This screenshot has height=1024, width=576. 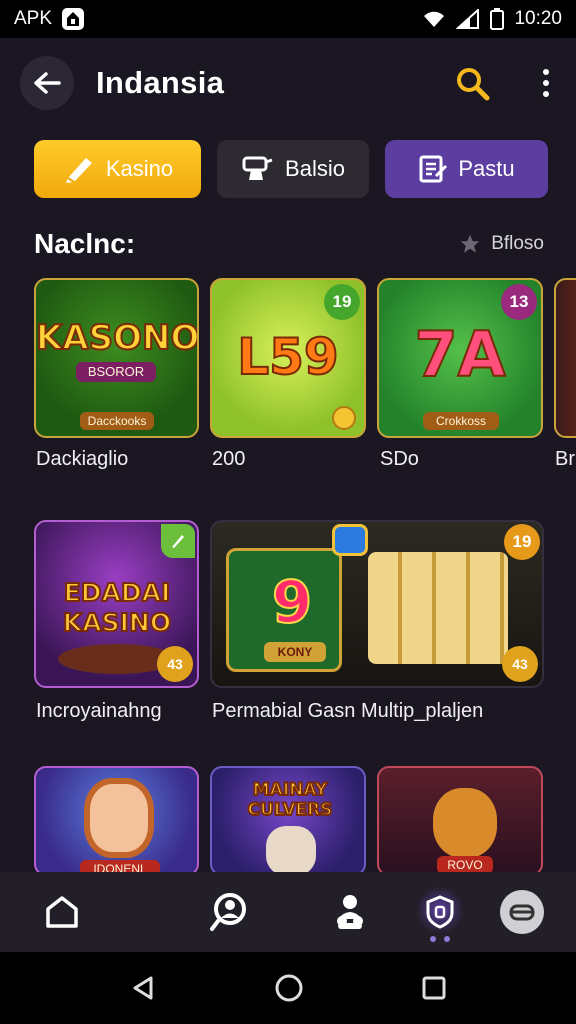 What do you see at coordinates (160, 82) in the screenshot?
I see `page-title: Indansia` at bounding box center [160, 82].